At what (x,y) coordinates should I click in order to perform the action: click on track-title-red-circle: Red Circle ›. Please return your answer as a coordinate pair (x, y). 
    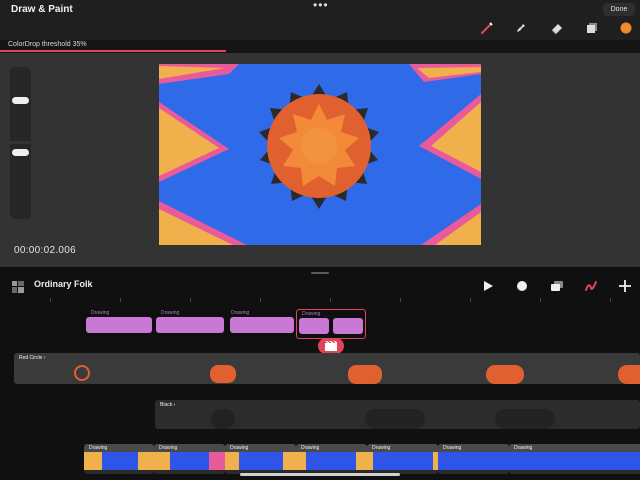
    Looking at the image, I should click on (32, 358).